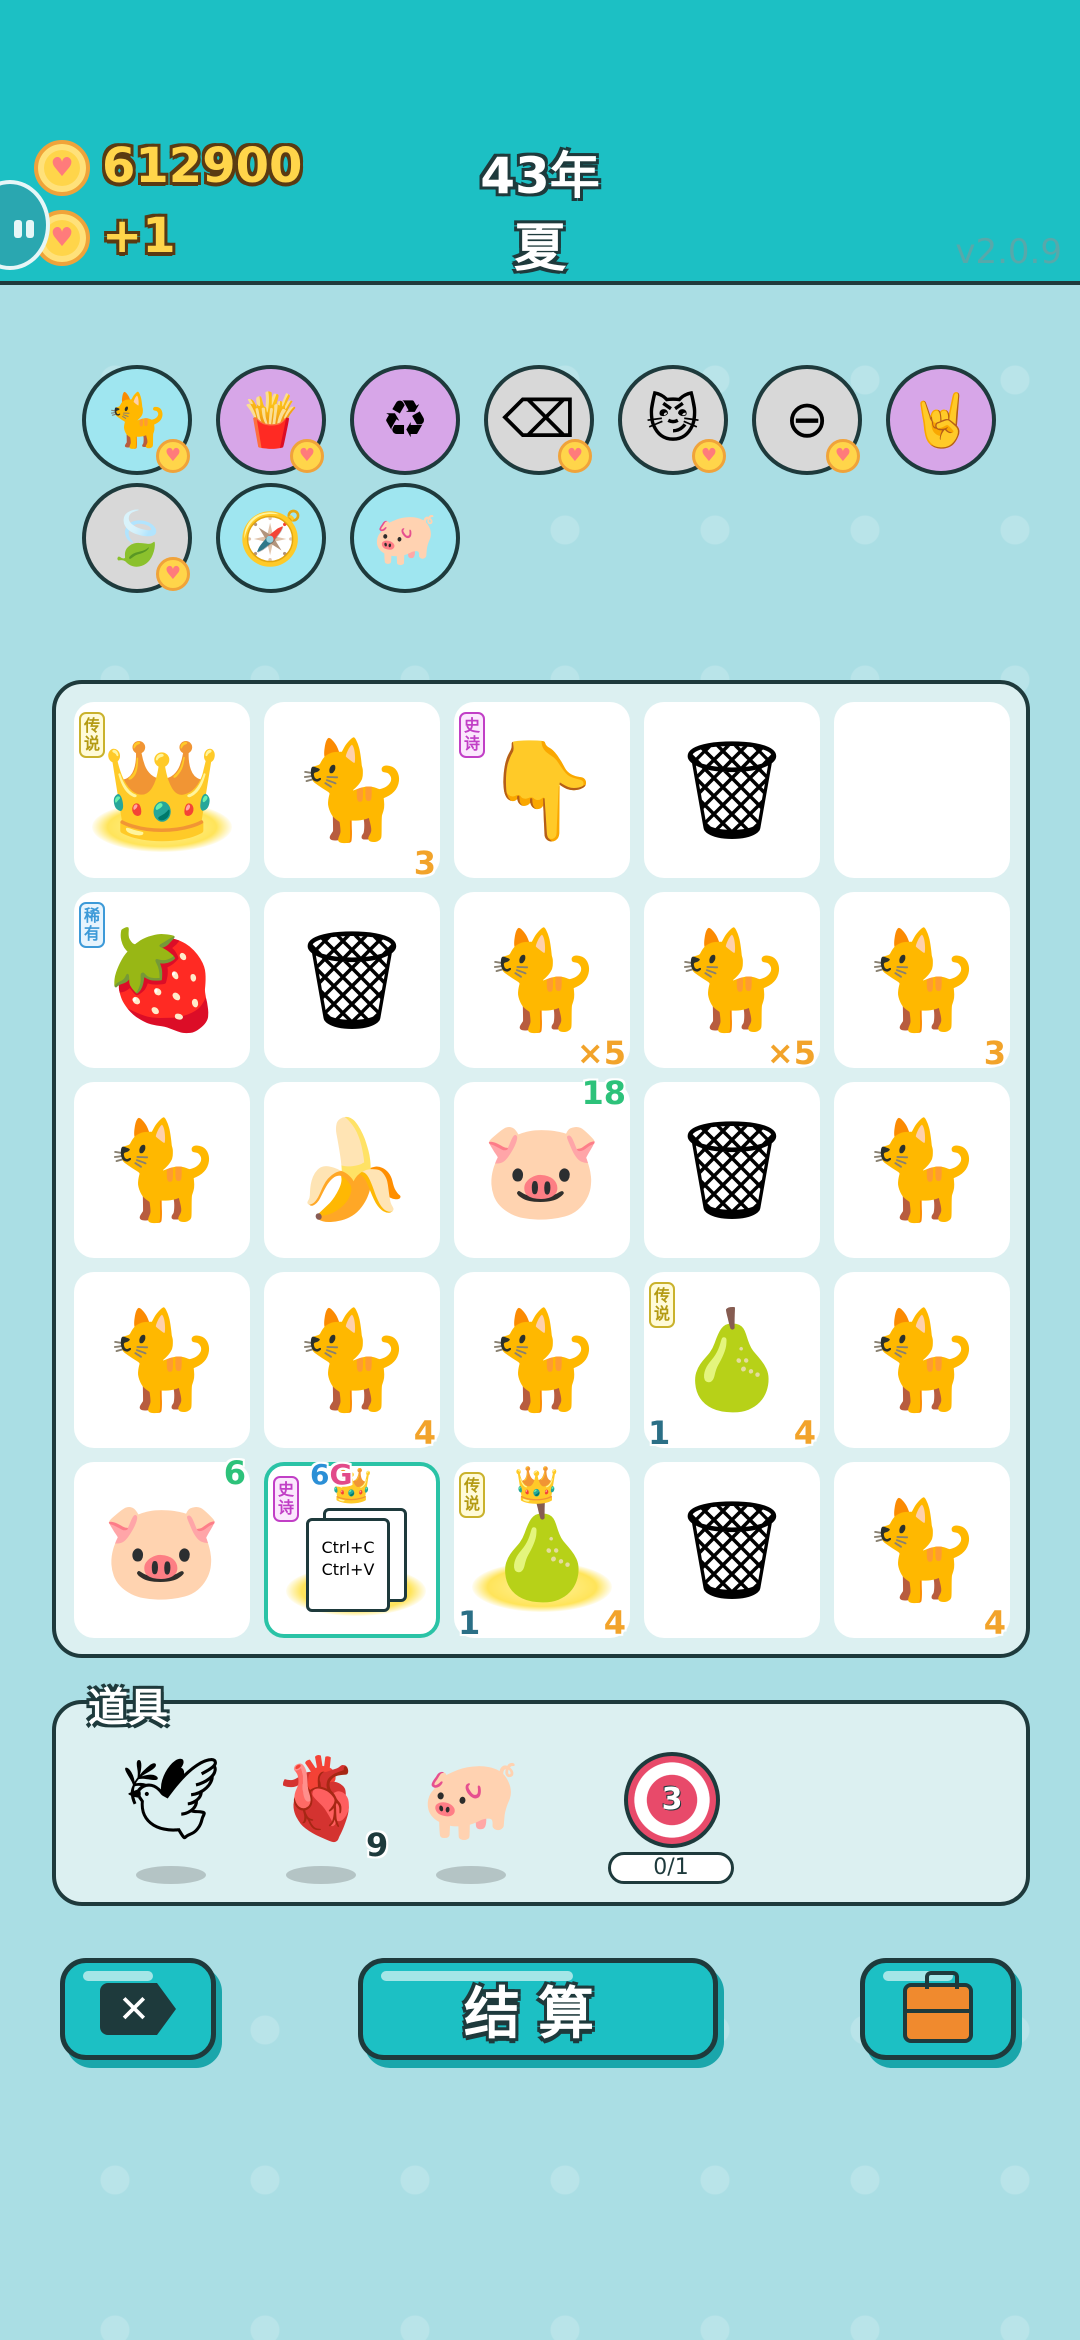 This screenshot has width=1080, height=2340. What do you see at coordinates (162, 790) in the screenshot?
I see `board-cell-king: 👑 传说` at bounding box center [162, 790].